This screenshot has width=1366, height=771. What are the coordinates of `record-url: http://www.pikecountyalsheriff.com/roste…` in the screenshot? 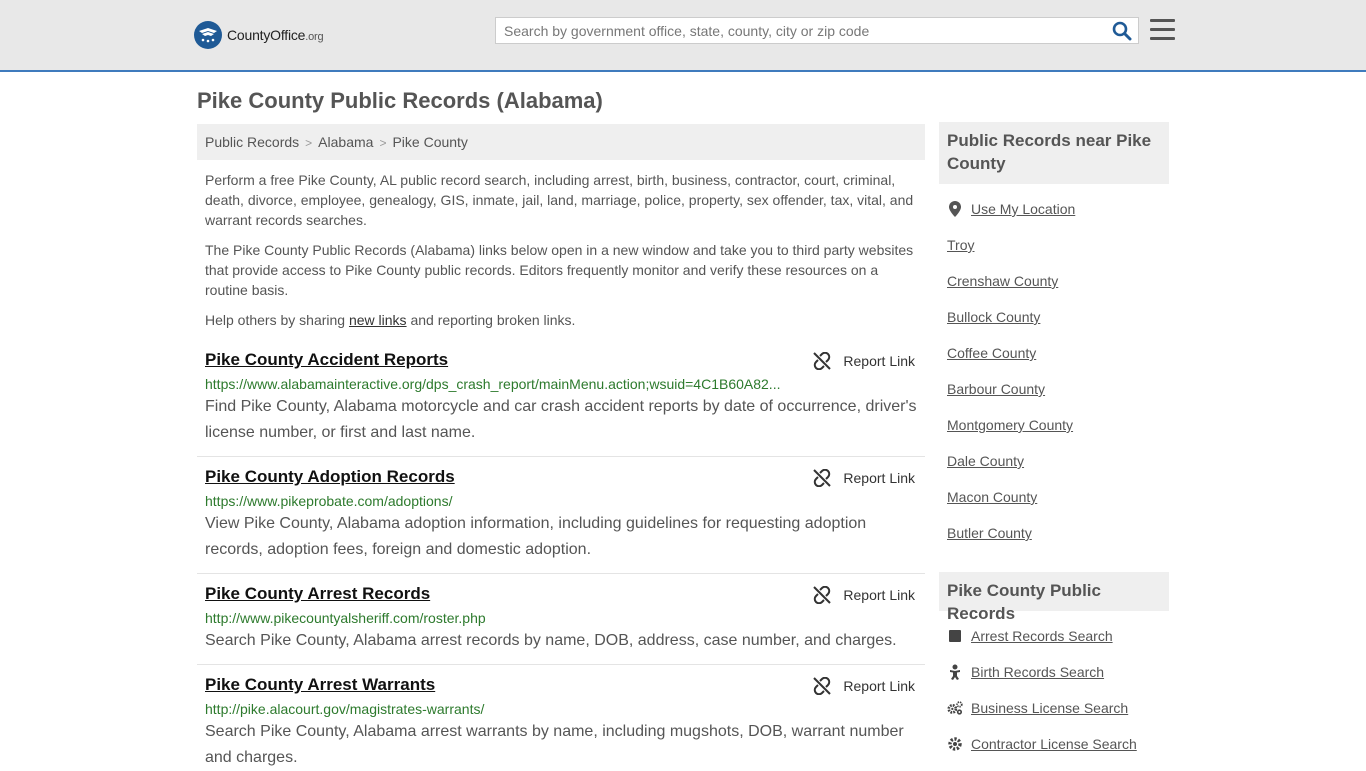 It's located at (495, 618).